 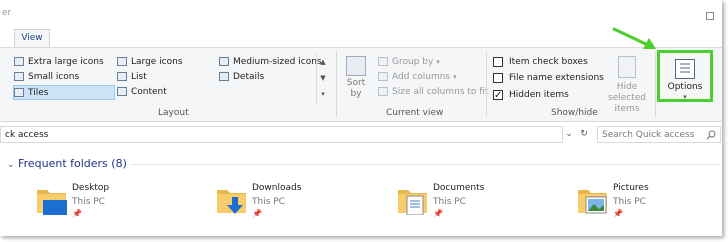 What do you see at coordinates (412, 202) in the screenshot?
I see `documents-folder-icon` at bounding box center [412, 202].